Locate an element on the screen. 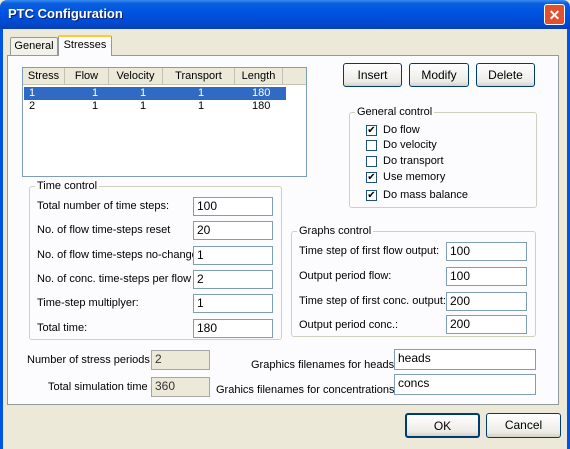 This screenshot has width=570, height=449. close-button: ✕ is located at coordinates (554, 14).